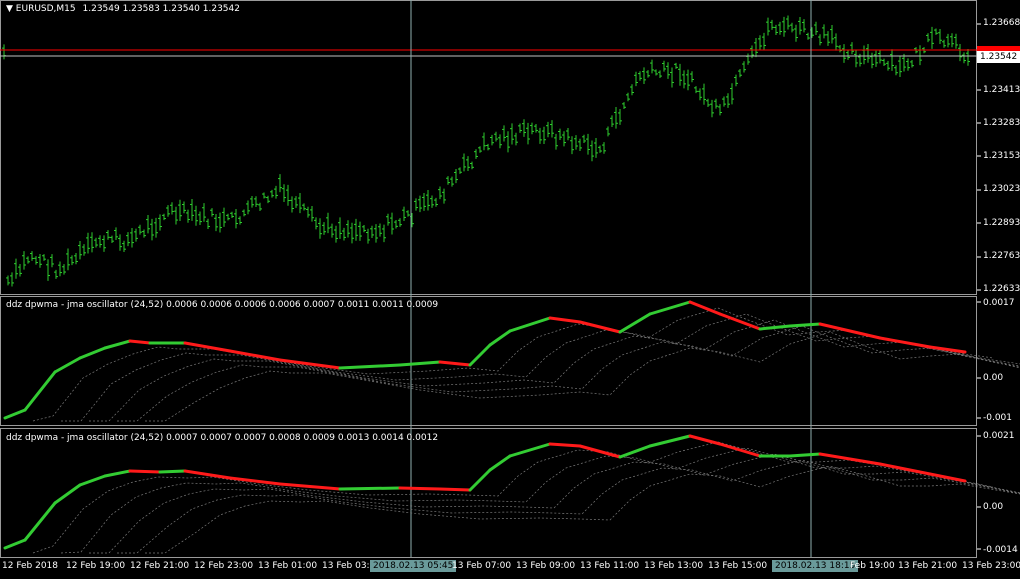 The image size is (1020, 579). What do you see at coordinates (815, 566) in the screenshot?
I see `crosshair-time-box: 2018.02.13 18:15` at bounding box center [815, 566].